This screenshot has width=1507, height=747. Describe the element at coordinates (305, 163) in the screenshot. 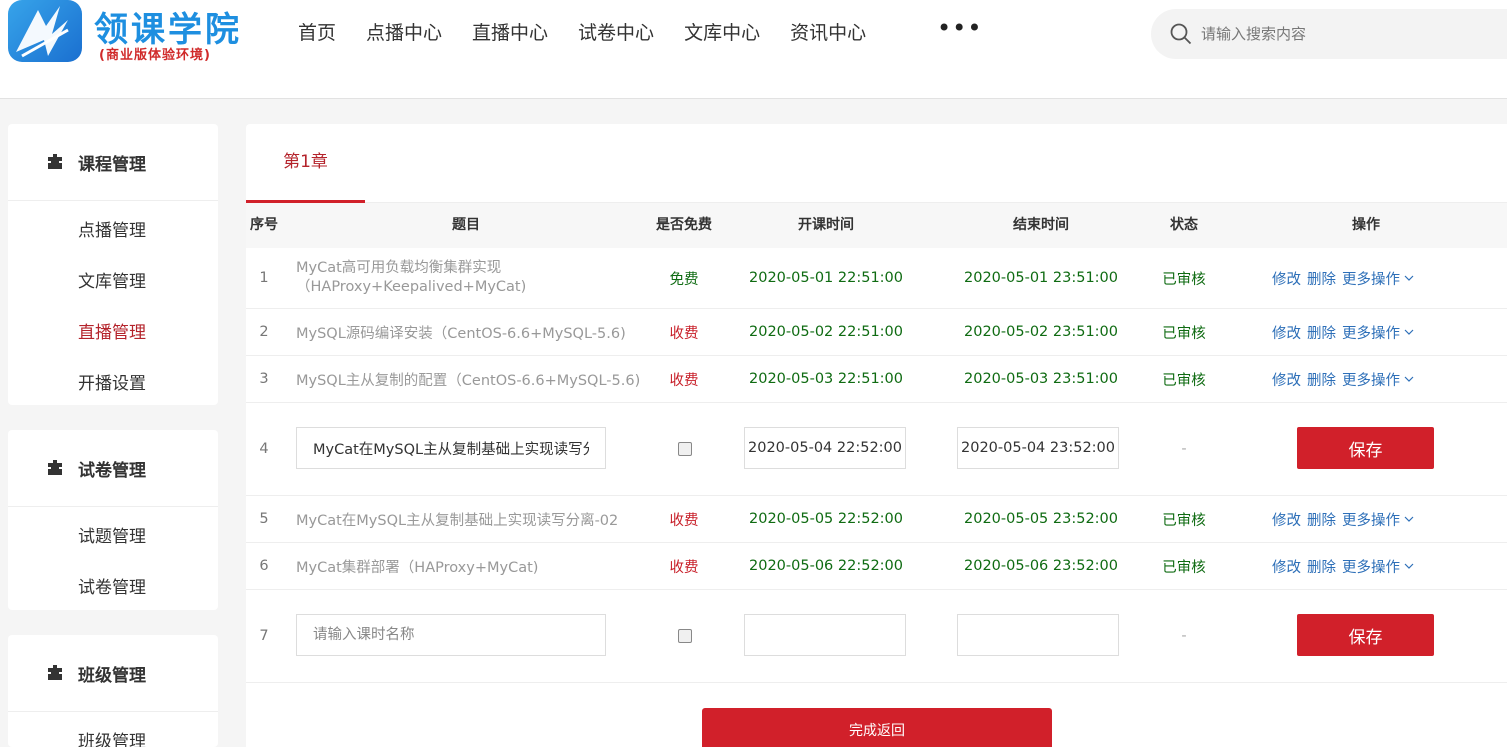

I see `tab-chapter-1: 第1章` at that location.